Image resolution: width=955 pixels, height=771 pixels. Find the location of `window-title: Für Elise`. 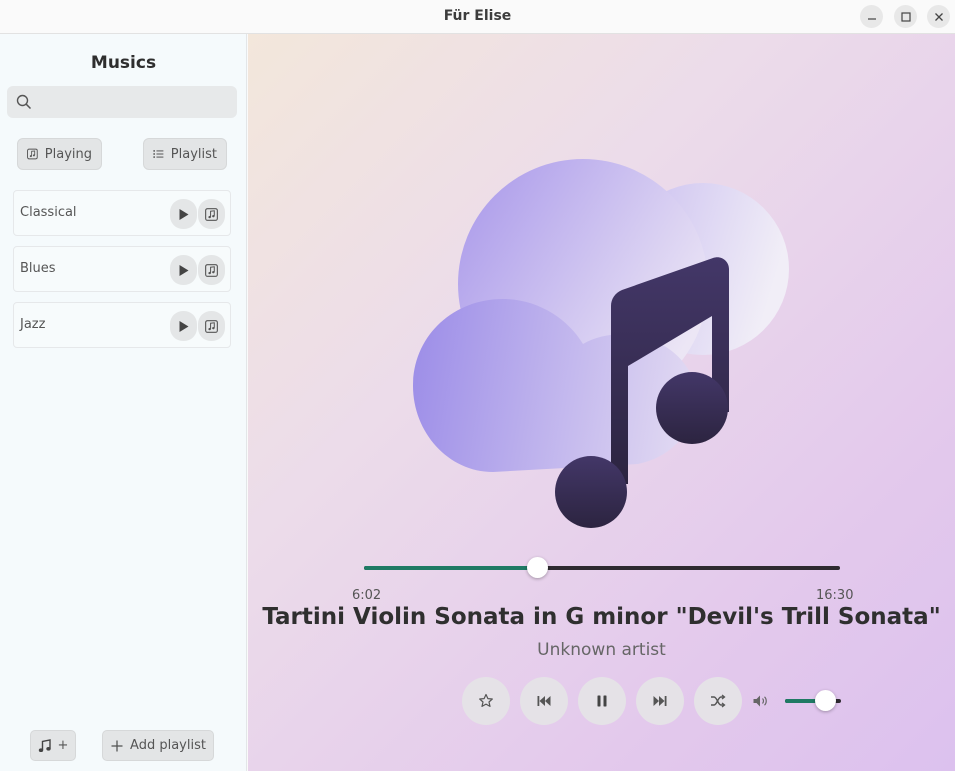

window-title: Für Elise is located at coordinates (477, 16).